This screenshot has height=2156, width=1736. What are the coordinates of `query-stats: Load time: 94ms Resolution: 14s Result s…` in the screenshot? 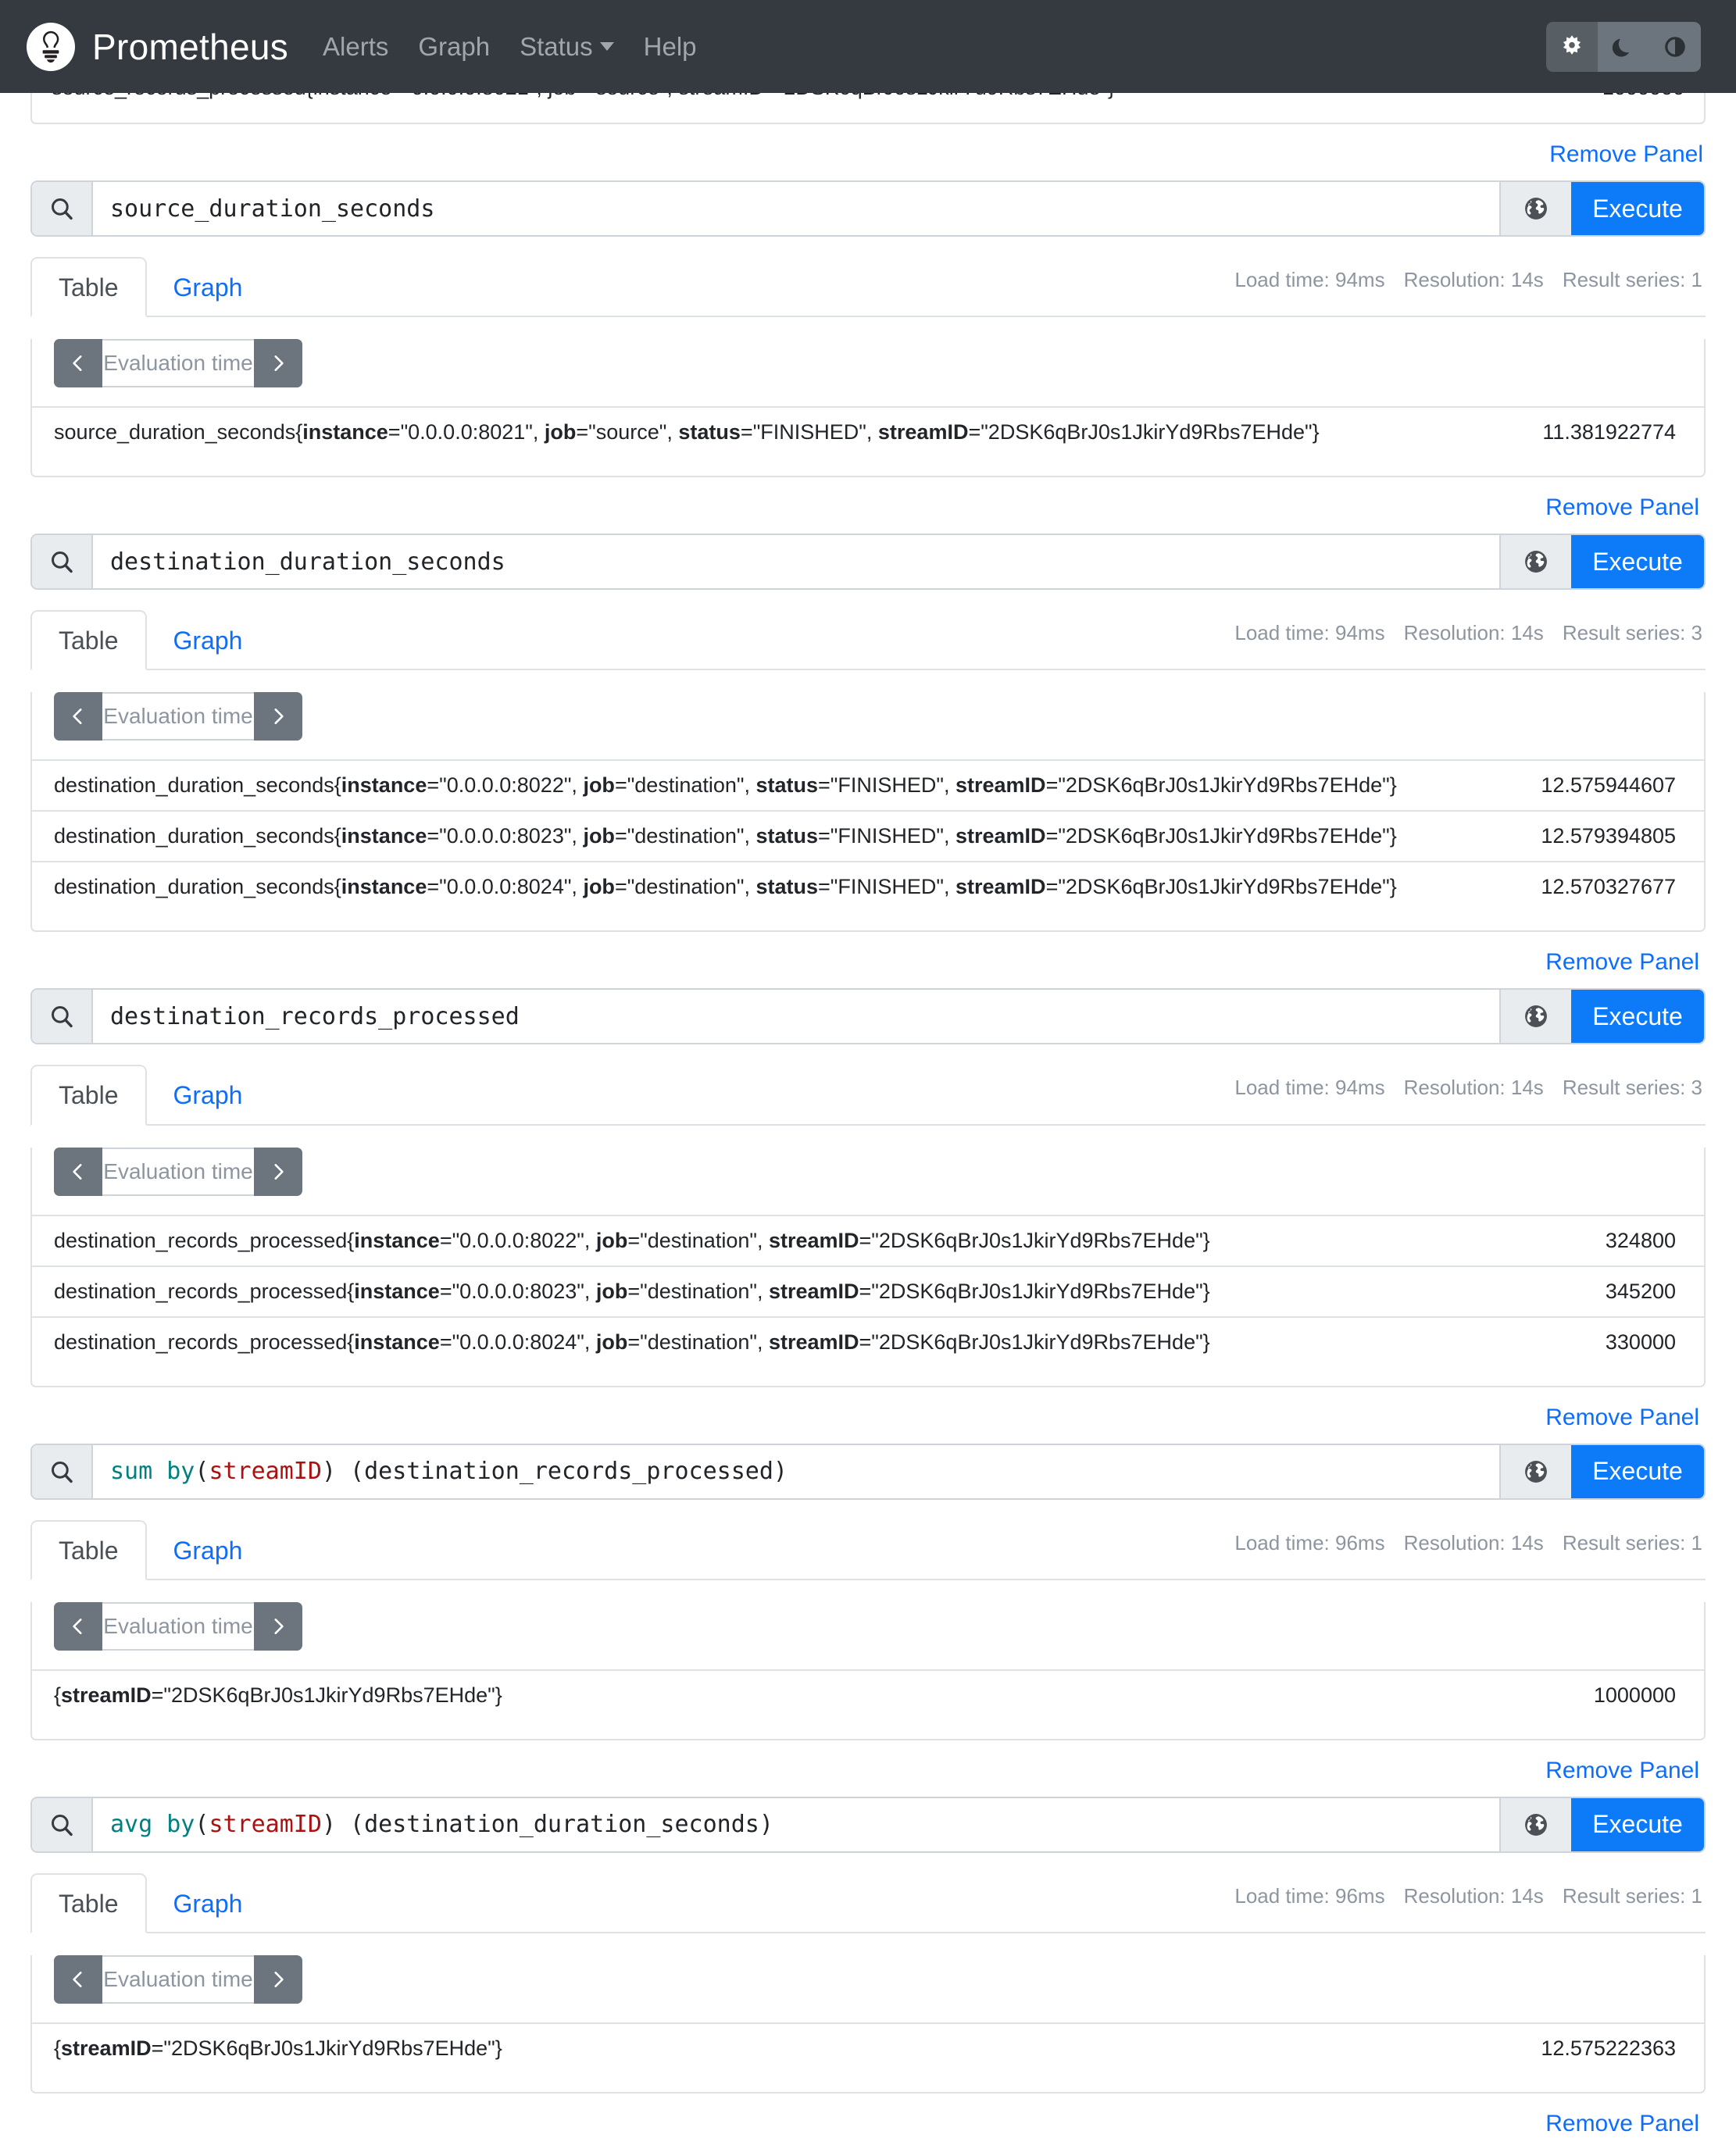 It's located at (1468, 633).